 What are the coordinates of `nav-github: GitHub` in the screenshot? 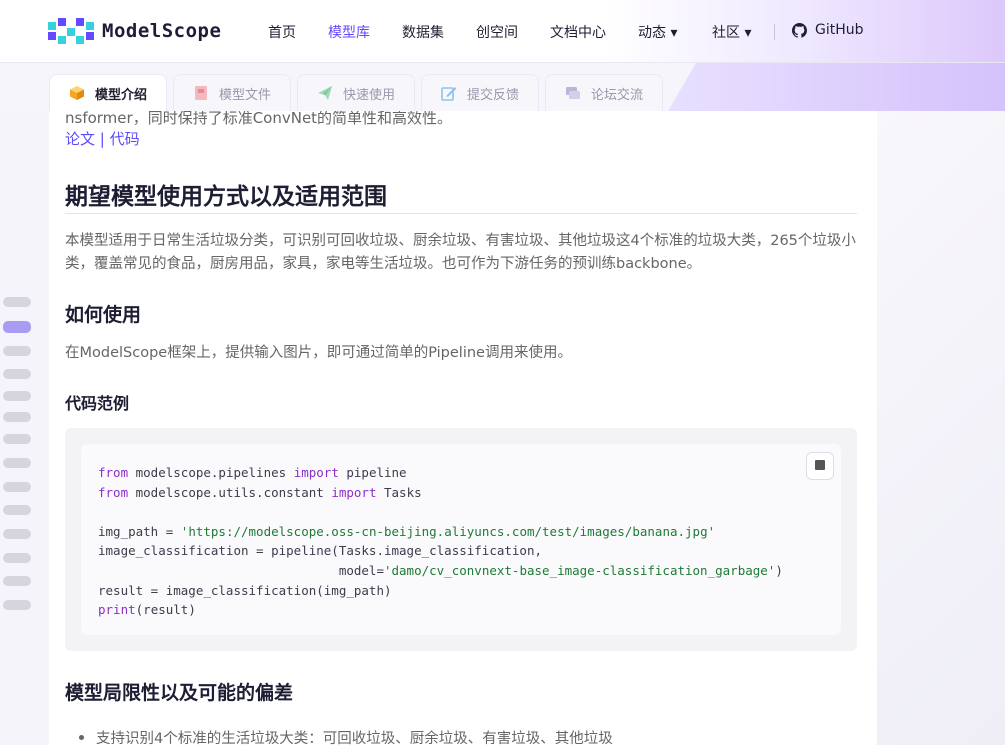 It's located at (828, 30).